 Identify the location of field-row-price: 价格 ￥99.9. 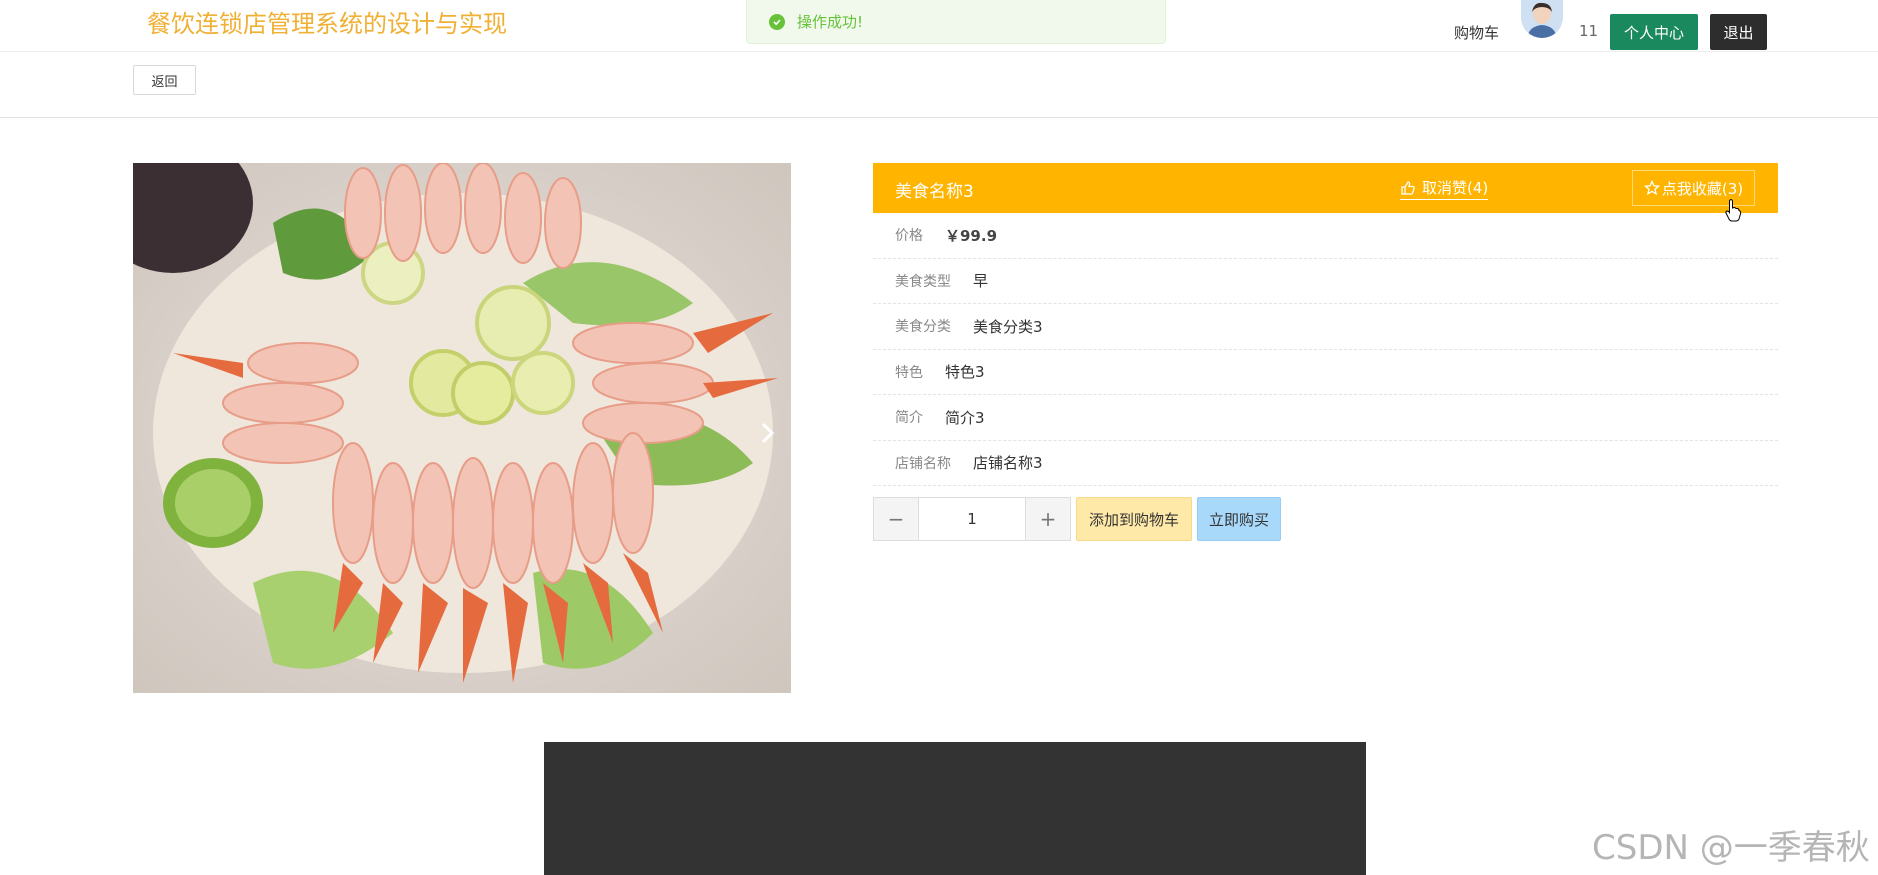
(1325, 236).